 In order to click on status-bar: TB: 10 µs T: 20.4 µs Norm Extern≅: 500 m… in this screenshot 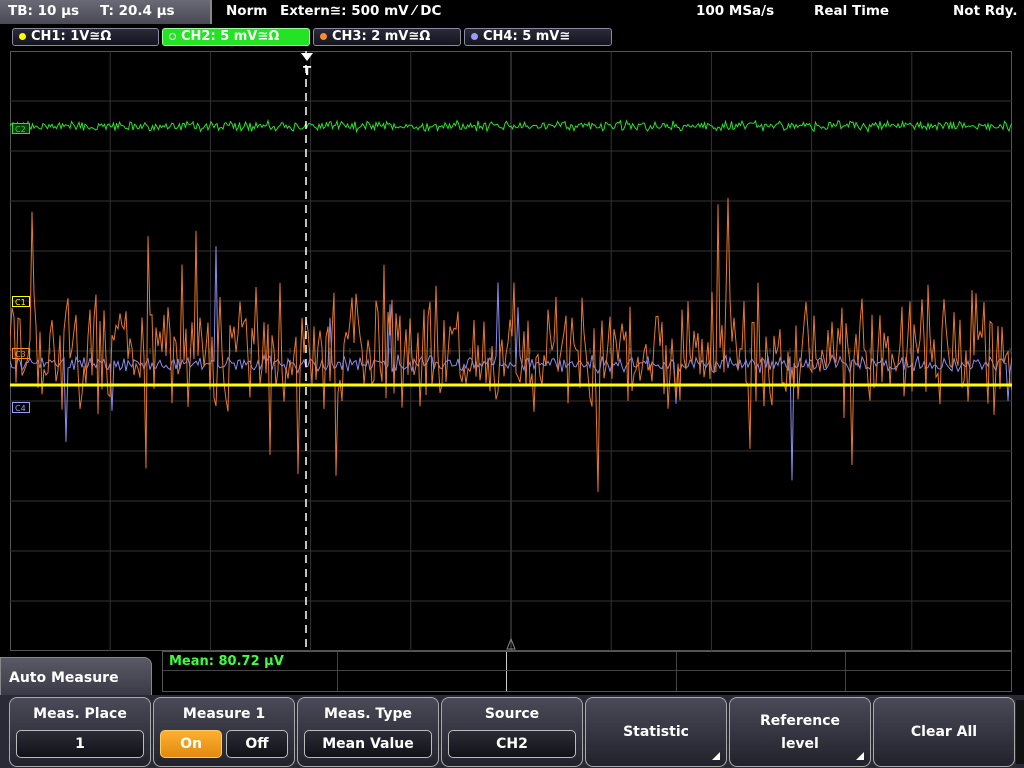, I will do `click(512, 12)`.